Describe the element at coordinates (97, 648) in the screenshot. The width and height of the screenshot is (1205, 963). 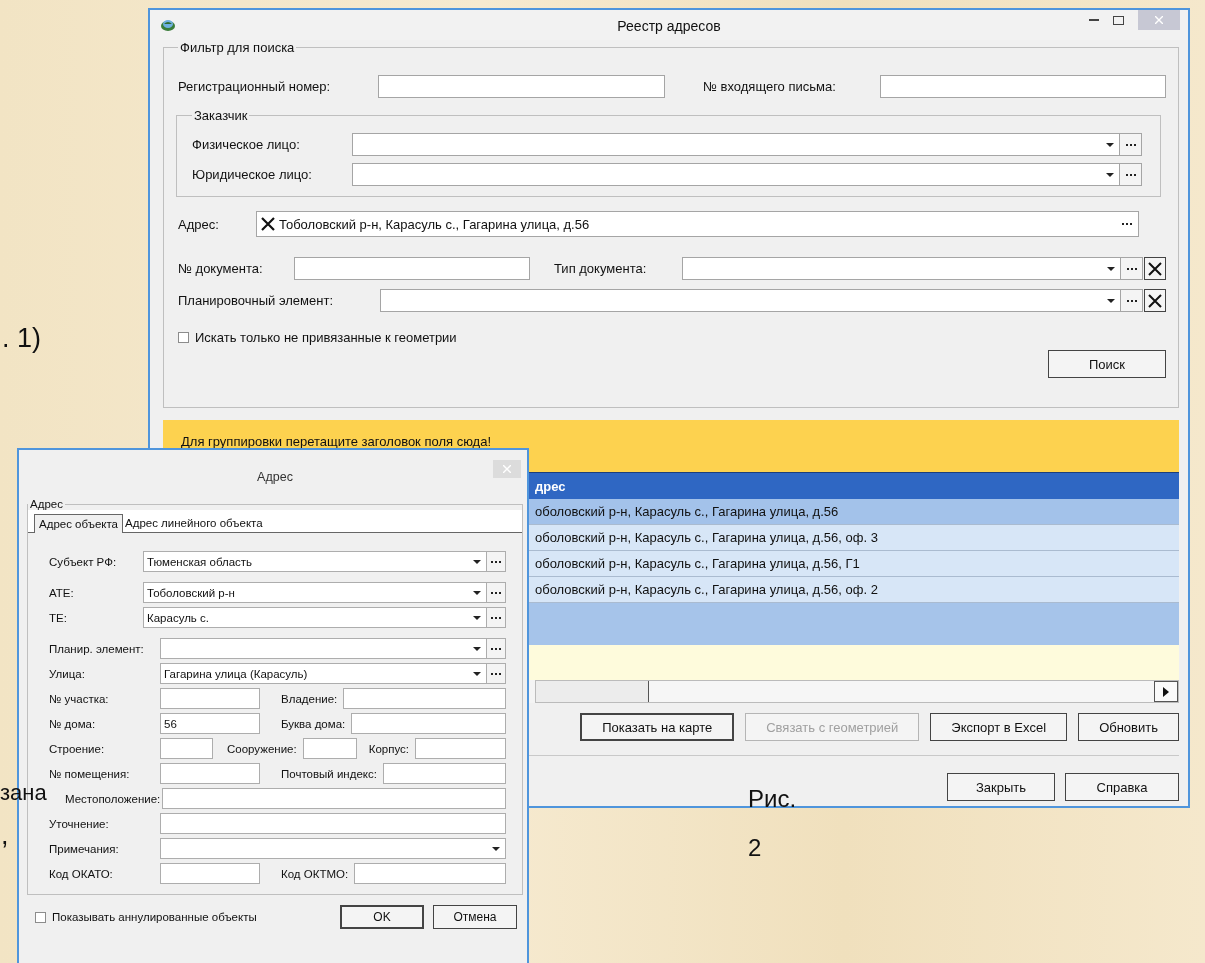
I see `field-label: Планир. элемент:` at that location.